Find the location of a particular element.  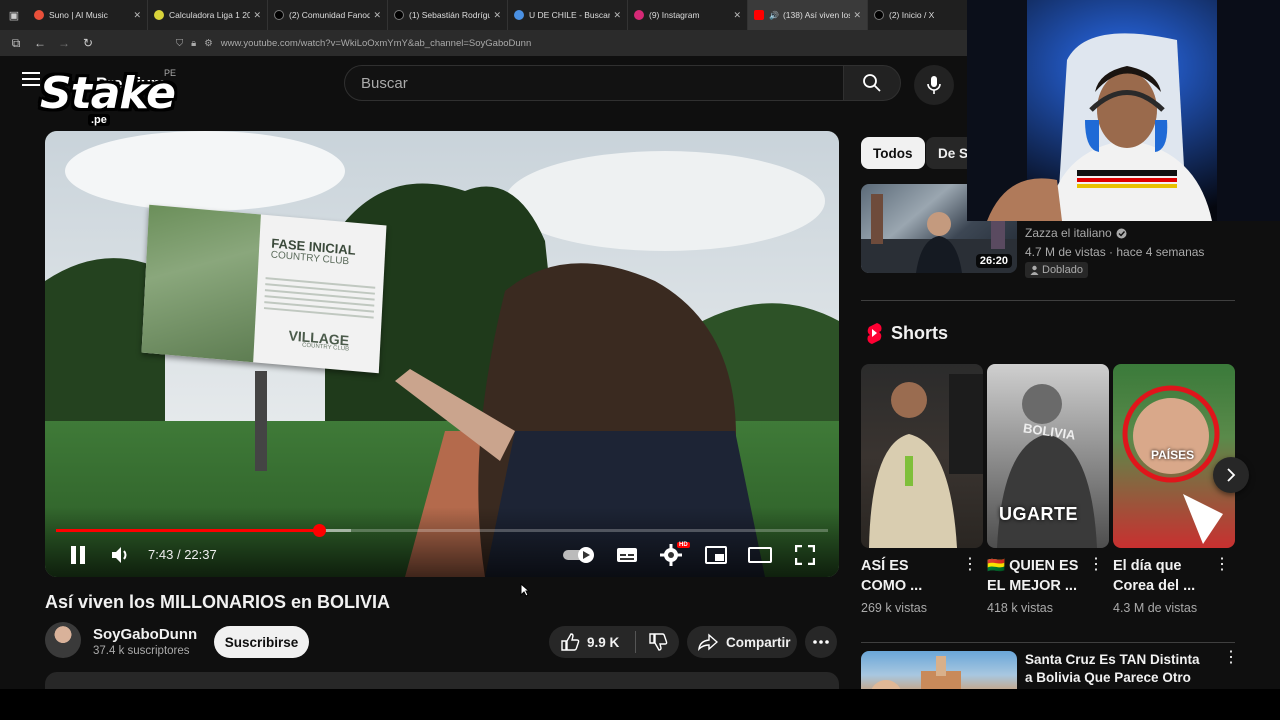

youtube-header: Premium PE Stake .pe Buscar is located at coordinates (485, 91).